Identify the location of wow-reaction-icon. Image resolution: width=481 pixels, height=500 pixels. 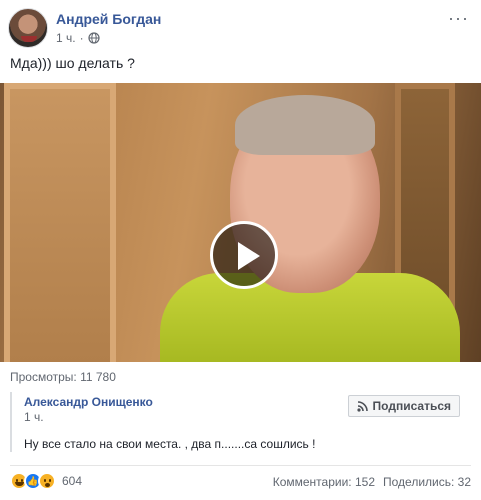
(47, 481).